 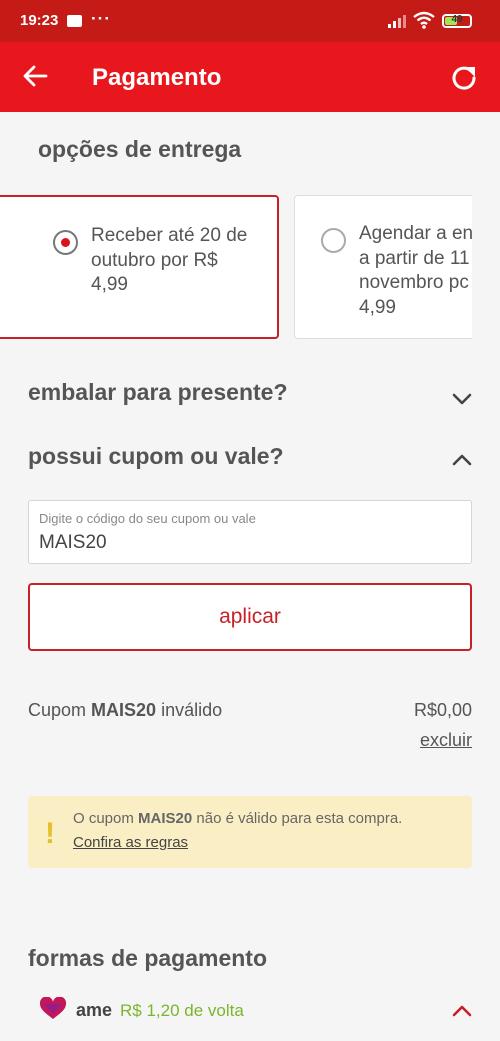 I want to click on ame-label: ame, so click(x=94, y=1010).